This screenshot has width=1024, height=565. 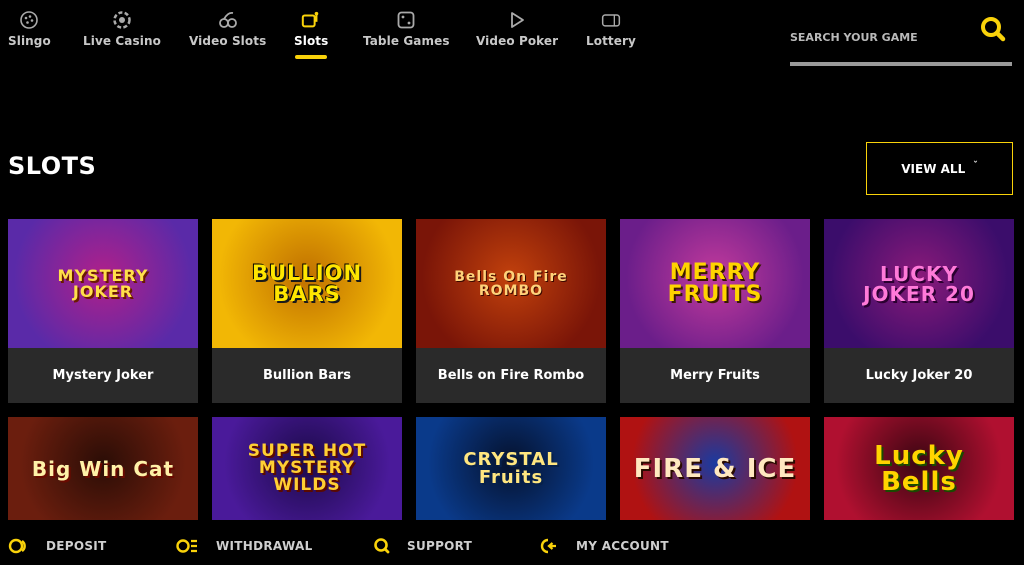 I want to click on game-card: BULLION BARS Bullion Bars, so click(x=307, y=311).